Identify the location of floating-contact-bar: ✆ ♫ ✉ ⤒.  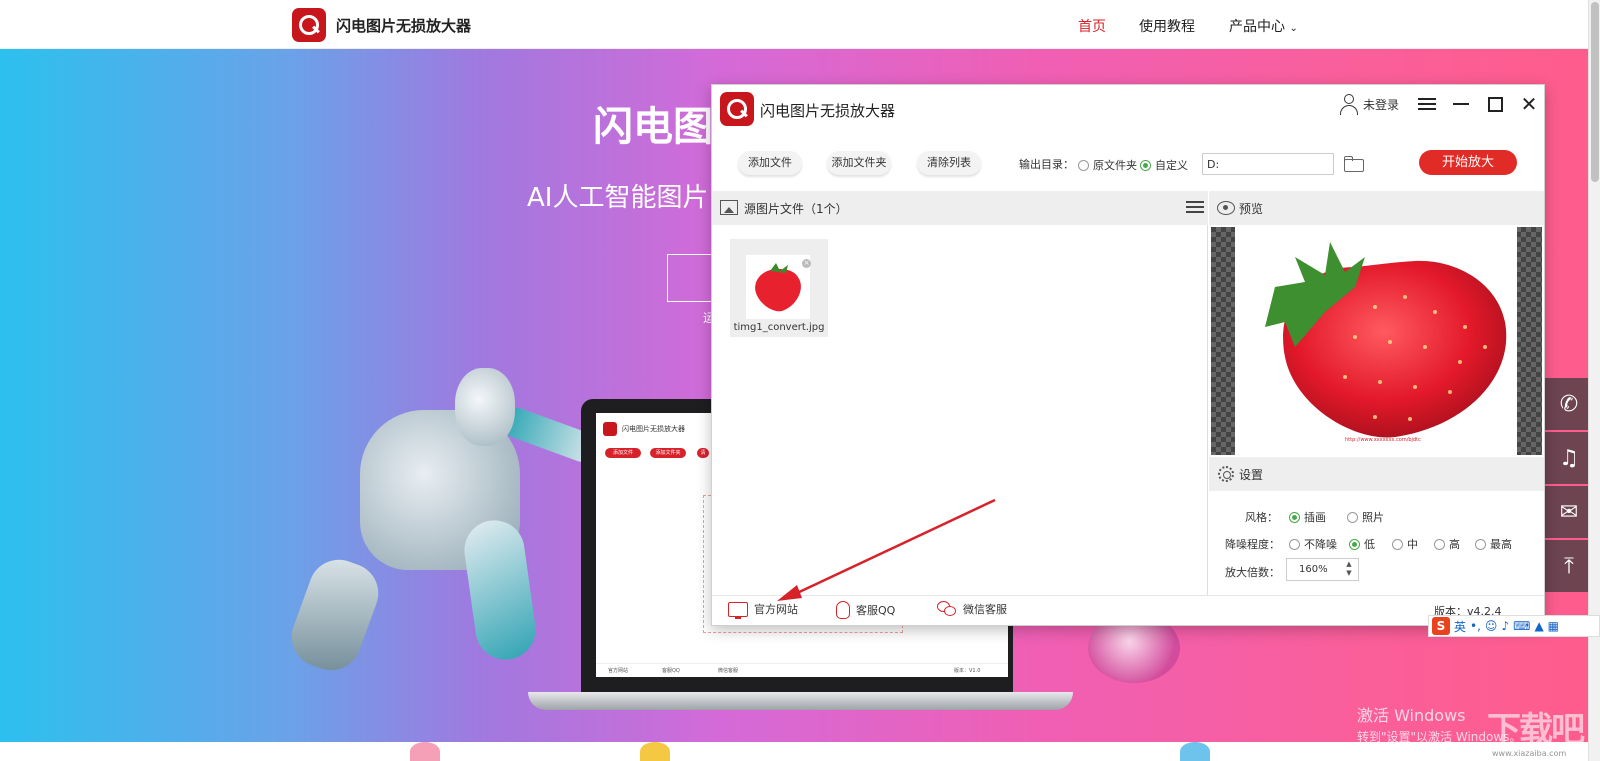
(1569, 488).